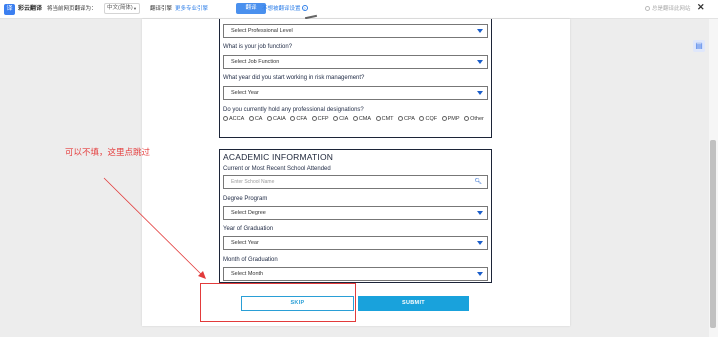 This screenshot has width=718, height=337. Describe the element at coordinates (154, 228) in the screenshot. I see `annotation-arrow` at that location.